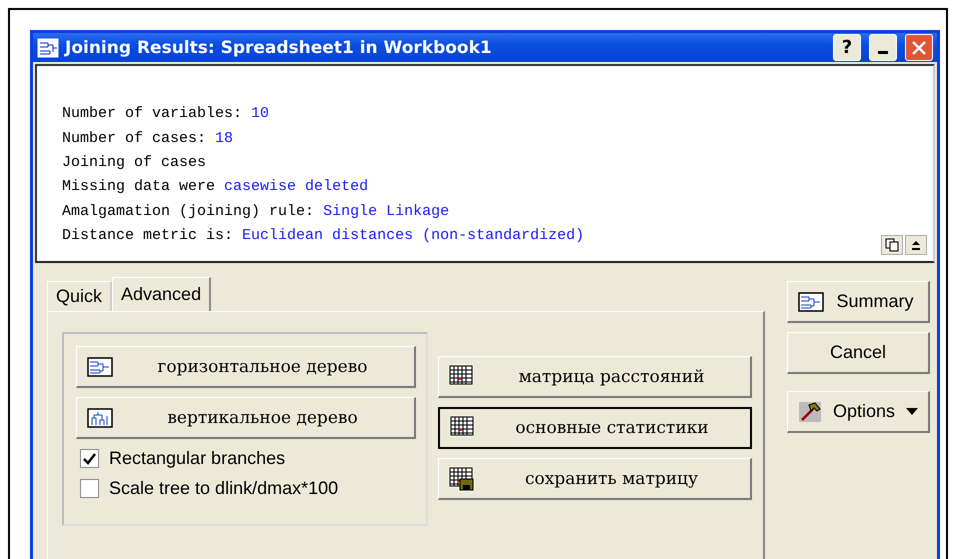 Image resolution: width=956 pixels, height=559 pixels. I want to click on close-button, so click(919, 48).